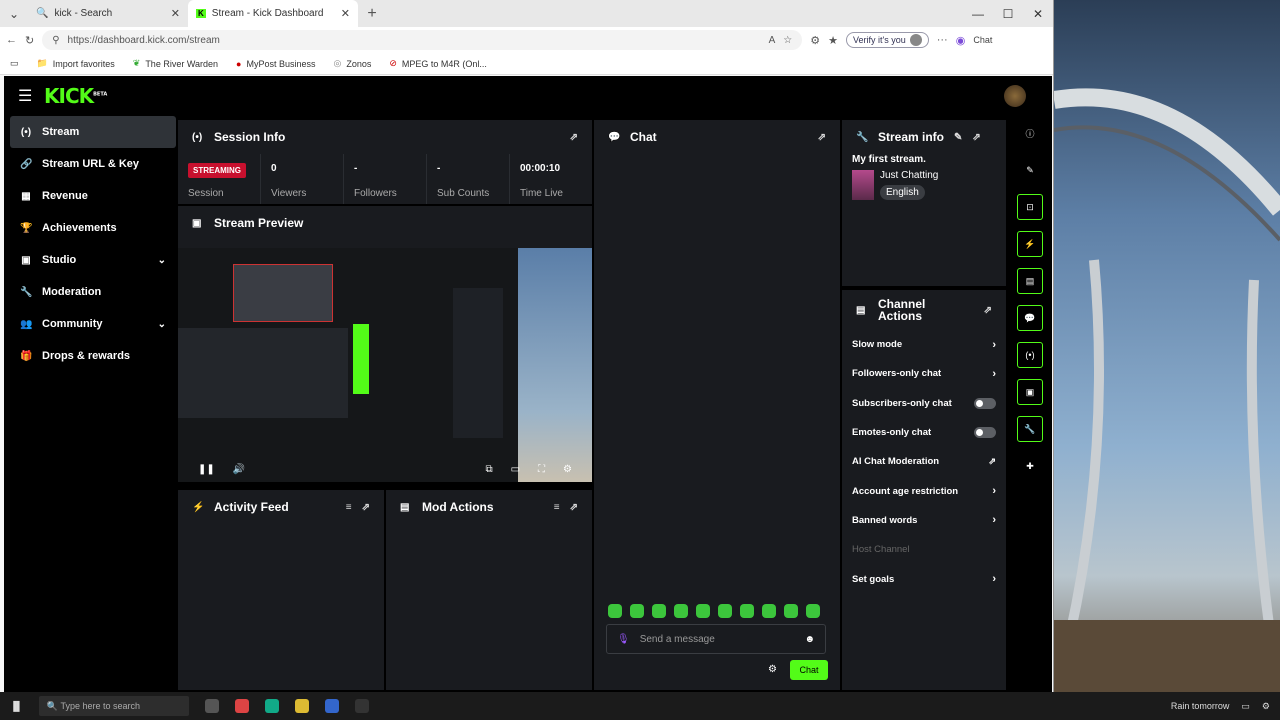  I want to click on task-view-icon, so click(211, 706).